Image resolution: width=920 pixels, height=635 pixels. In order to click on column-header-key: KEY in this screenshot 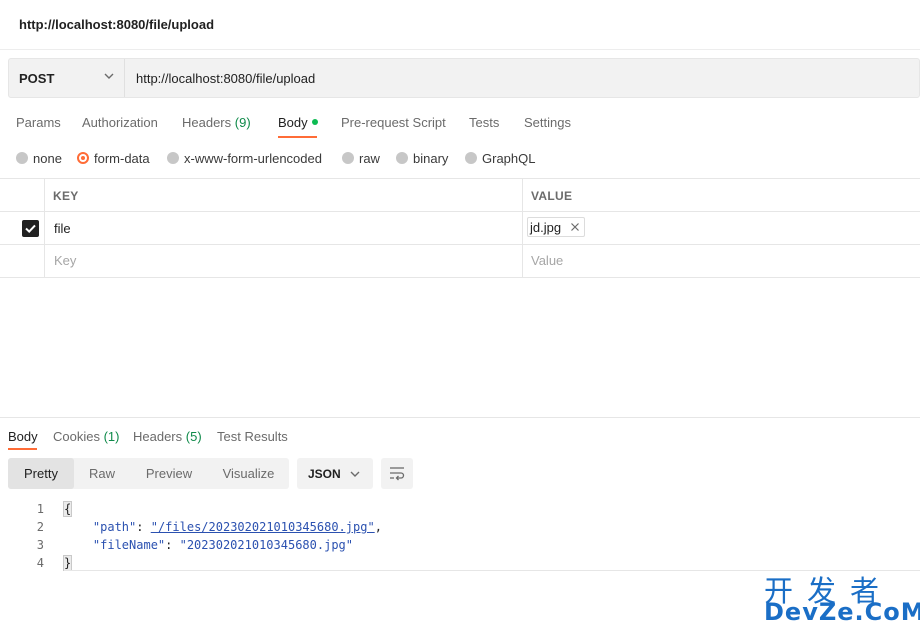, I will do `click(66, 196)`.